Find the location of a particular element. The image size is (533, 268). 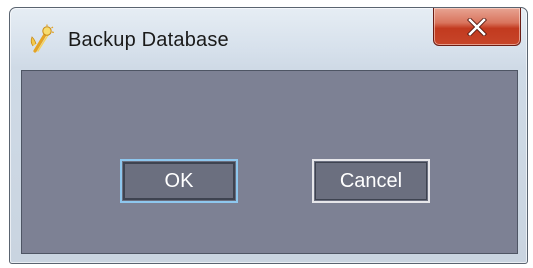

database-wand-icon is located at coordinates (42, 38).